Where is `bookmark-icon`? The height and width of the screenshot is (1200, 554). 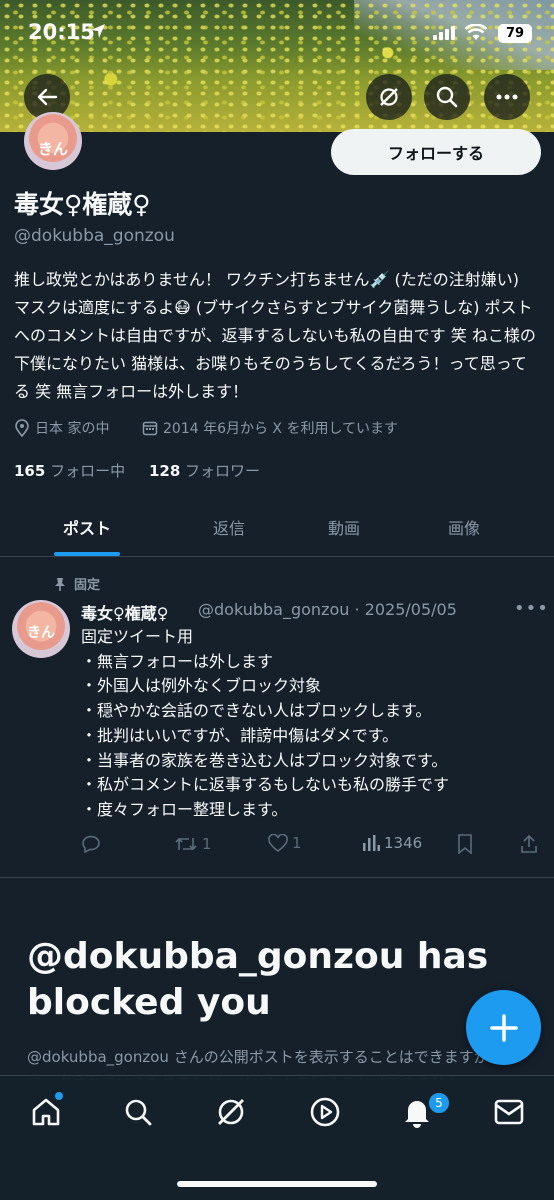 bookmark-icon is located at coordinates (465, 844).